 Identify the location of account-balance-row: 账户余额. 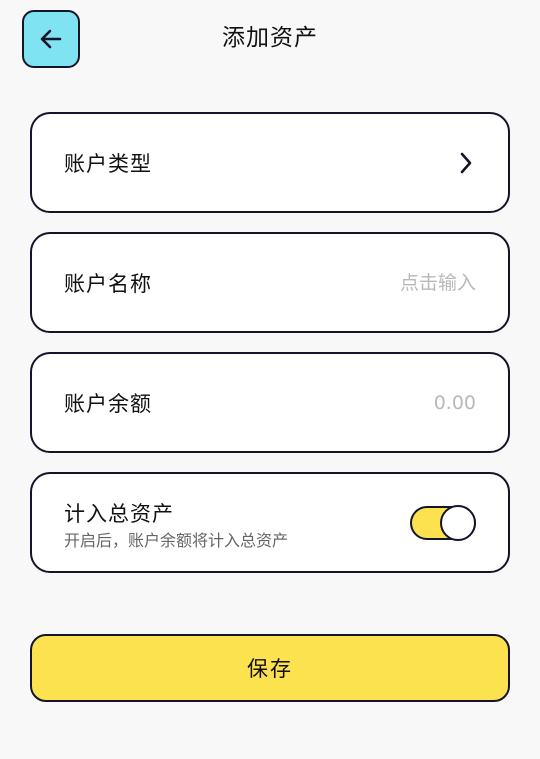
(270, 402).